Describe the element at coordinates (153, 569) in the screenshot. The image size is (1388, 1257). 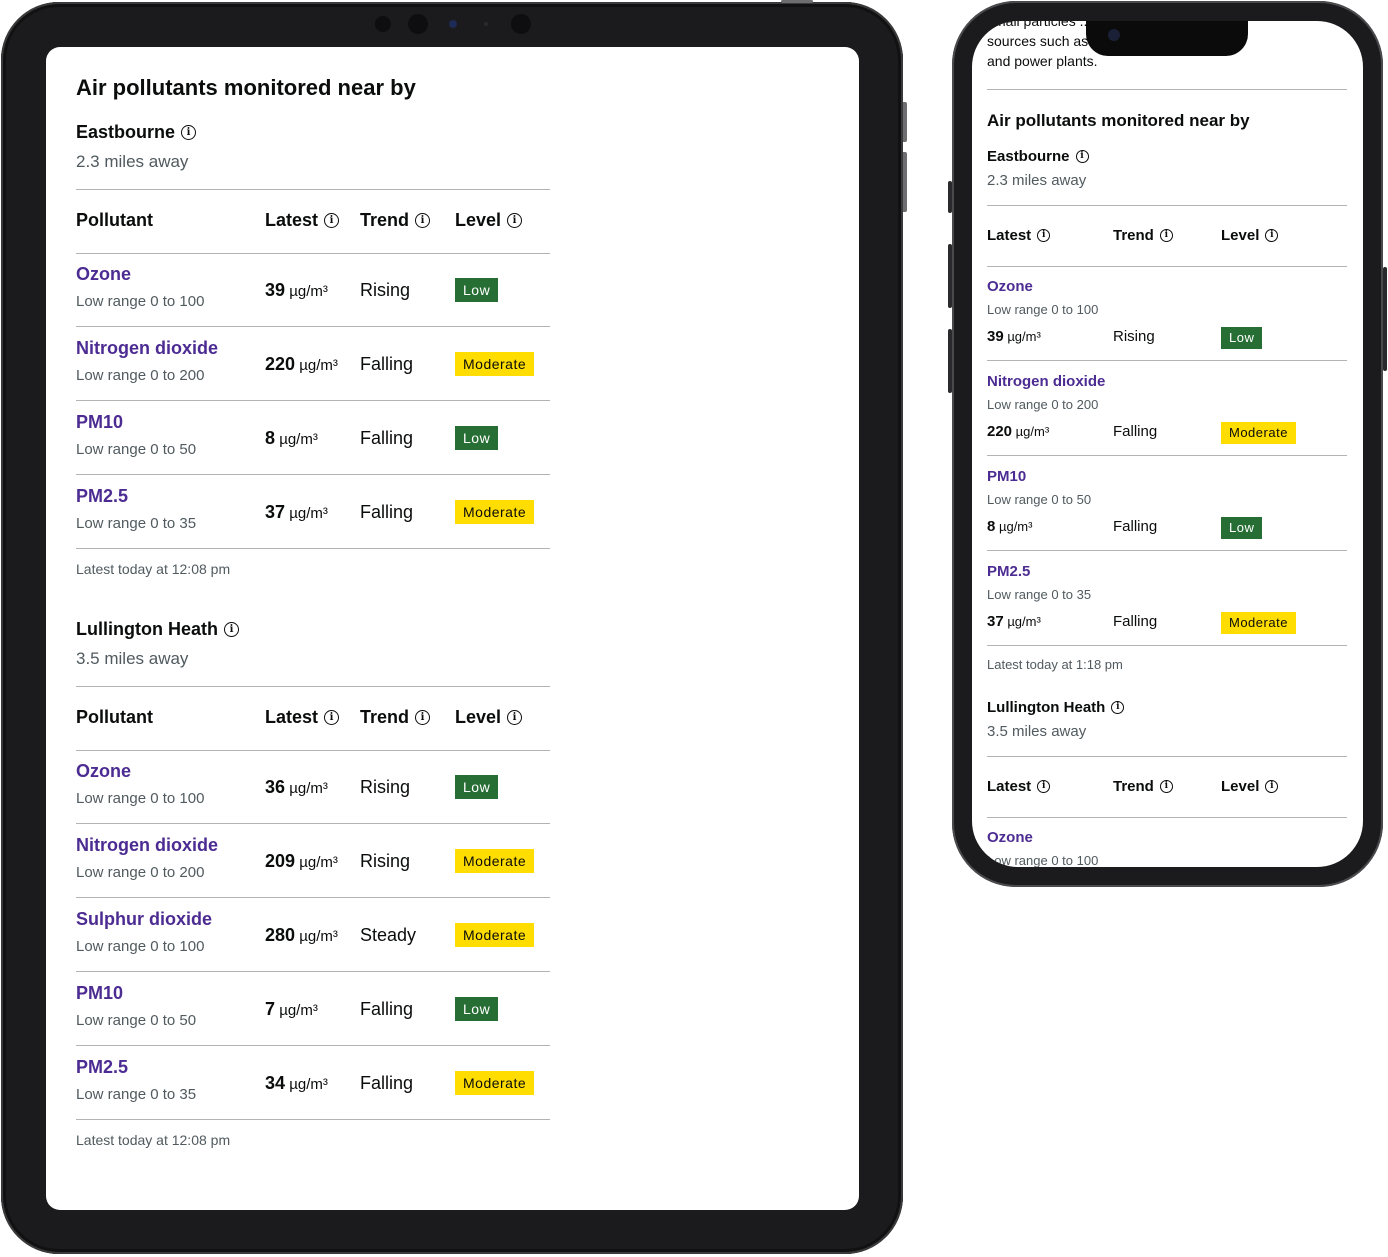
I see `last-updated: Latest today at 12:08 pm` at that location.